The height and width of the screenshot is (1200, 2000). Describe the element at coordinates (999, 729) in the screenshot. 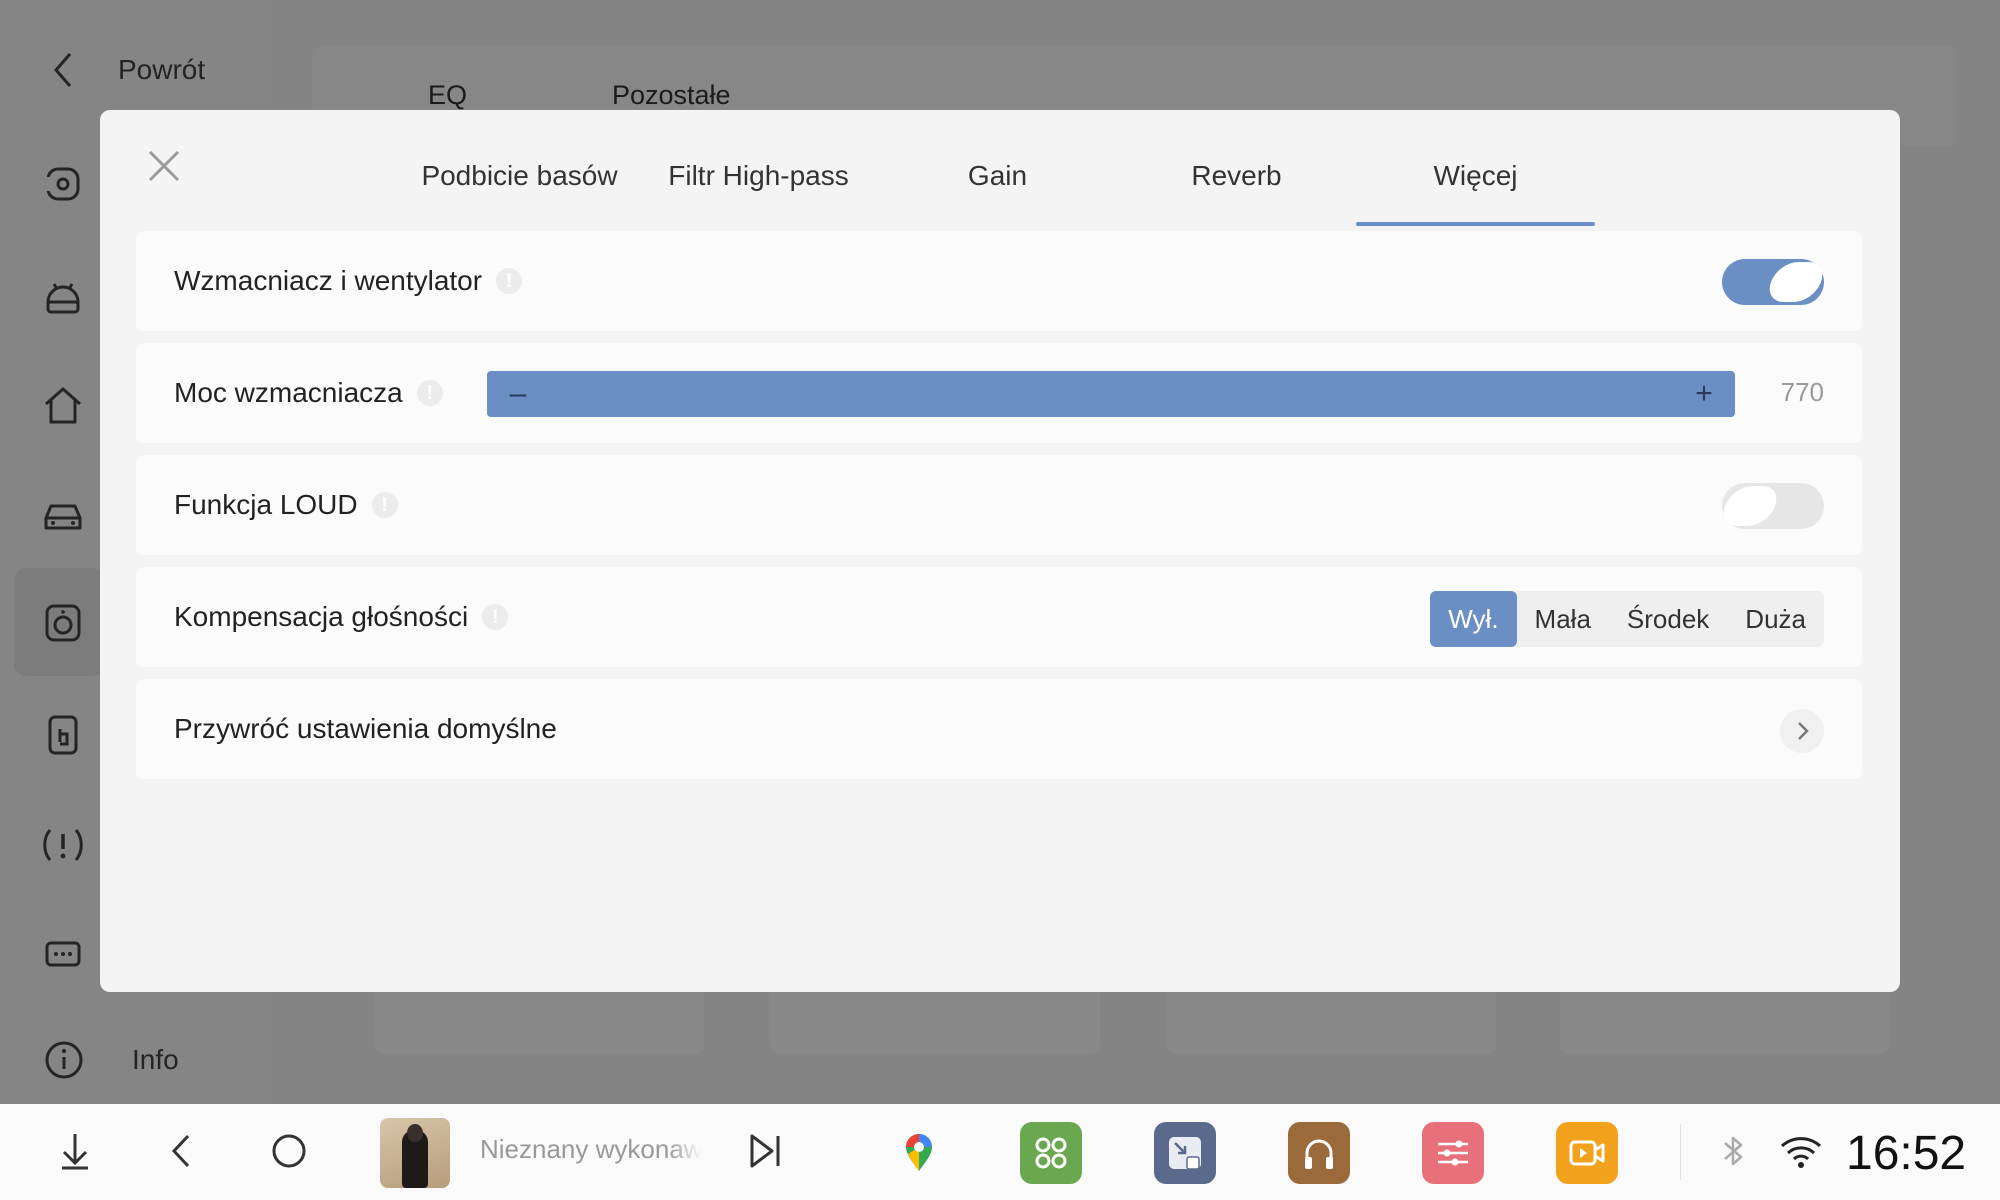

I see `reset-row: Przywróć ustawienia domyślne` at that location.